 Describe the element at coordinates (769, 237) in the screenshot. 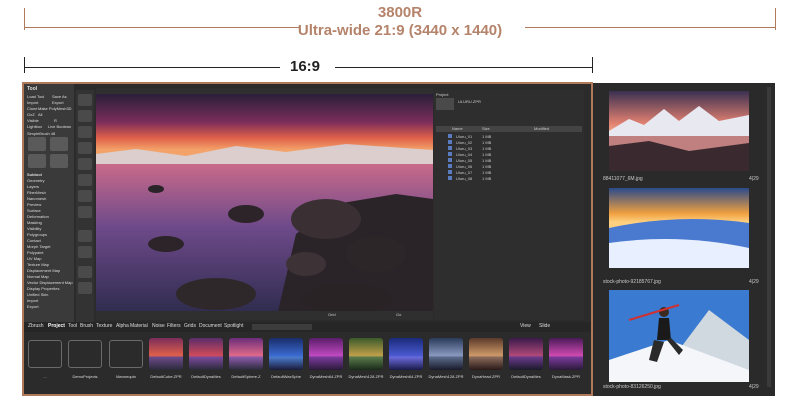

I see `gallery-scrollbar` at that location.